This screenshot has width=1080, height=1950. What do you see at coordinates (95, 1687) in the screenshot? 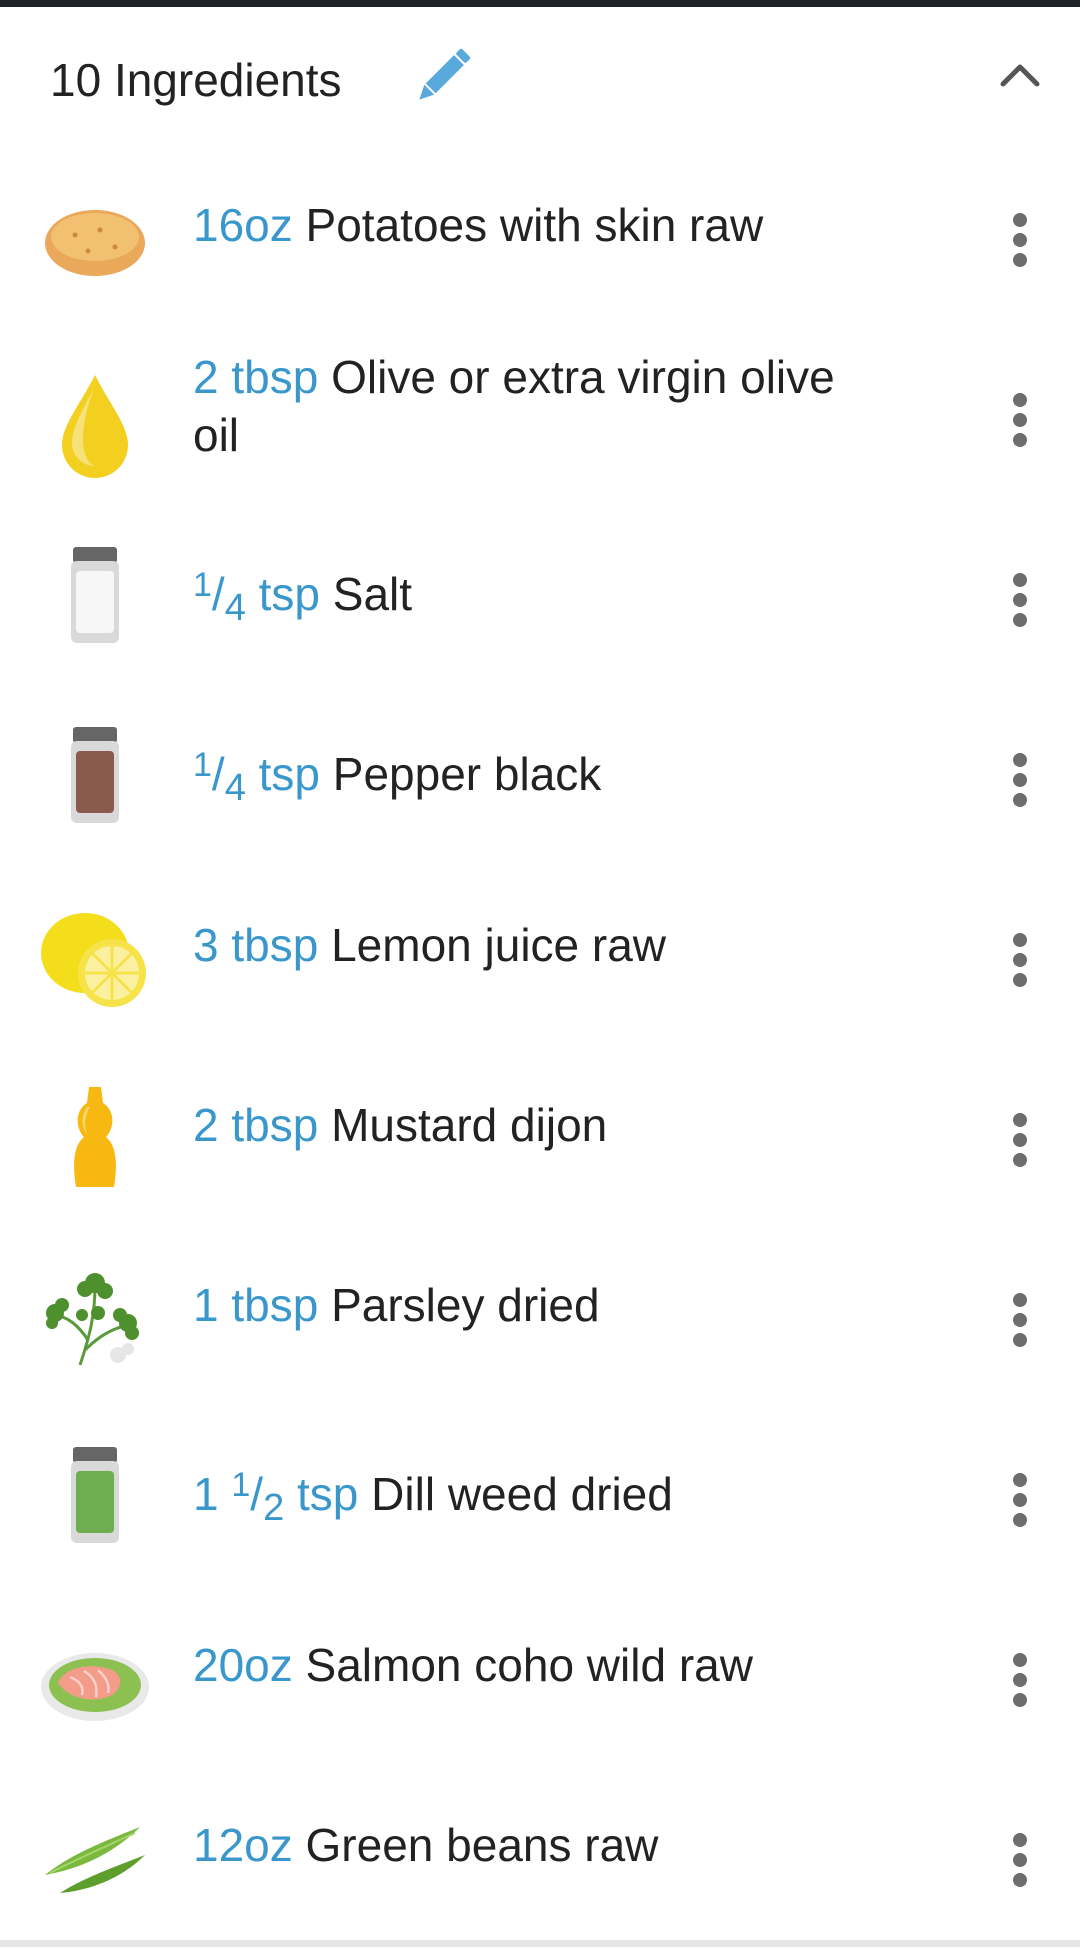
I see `salmon-plate-icon` at bounding box center [95, 1687].